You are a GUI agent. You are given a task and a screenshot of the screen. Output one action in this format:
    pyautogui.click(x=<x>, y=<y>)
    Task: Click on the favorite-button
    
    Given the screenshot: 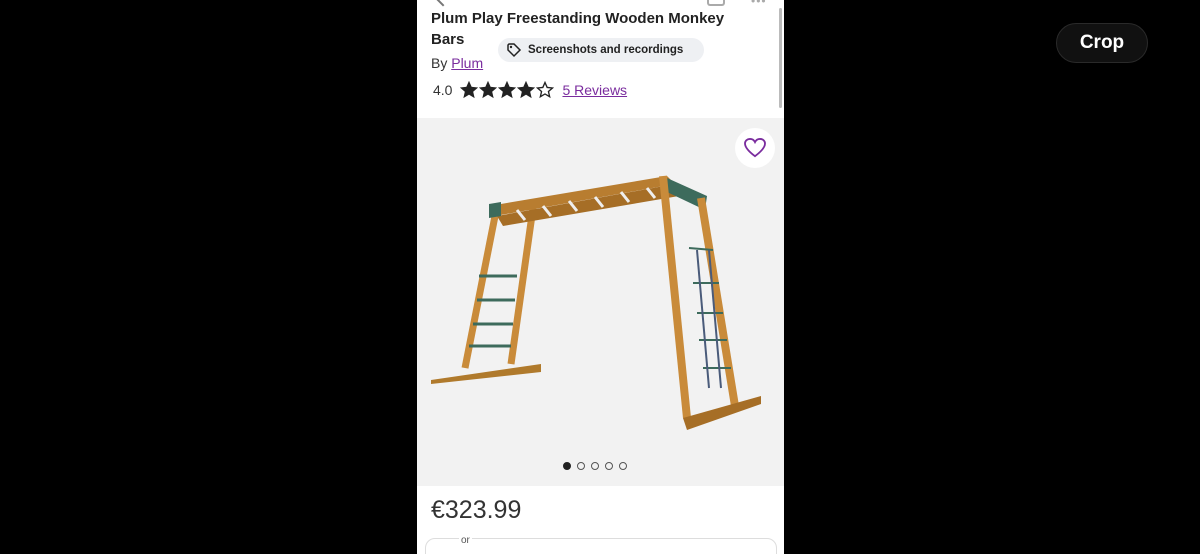 What is the action you would take?
    pyautogui.click(x=755, y=148)
    